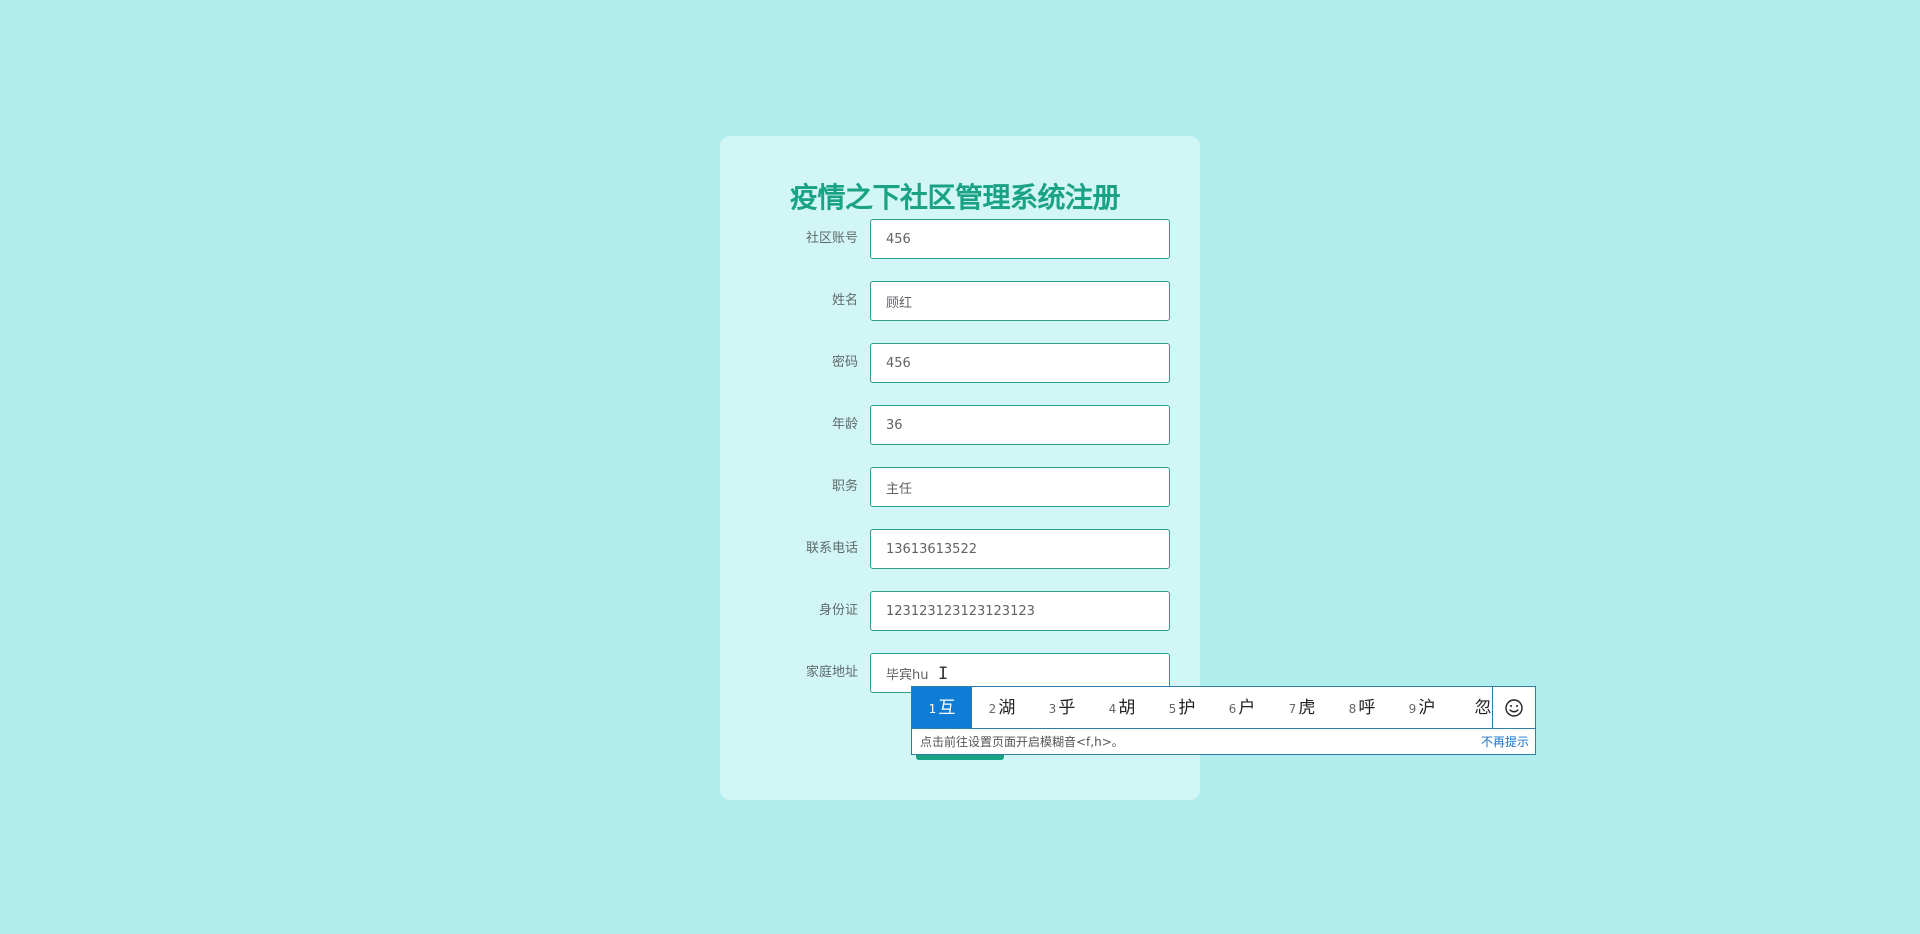 The height and width of the screenshot is (934, 1920). I want to click on form-row-position: 职务, so click(960, 487).